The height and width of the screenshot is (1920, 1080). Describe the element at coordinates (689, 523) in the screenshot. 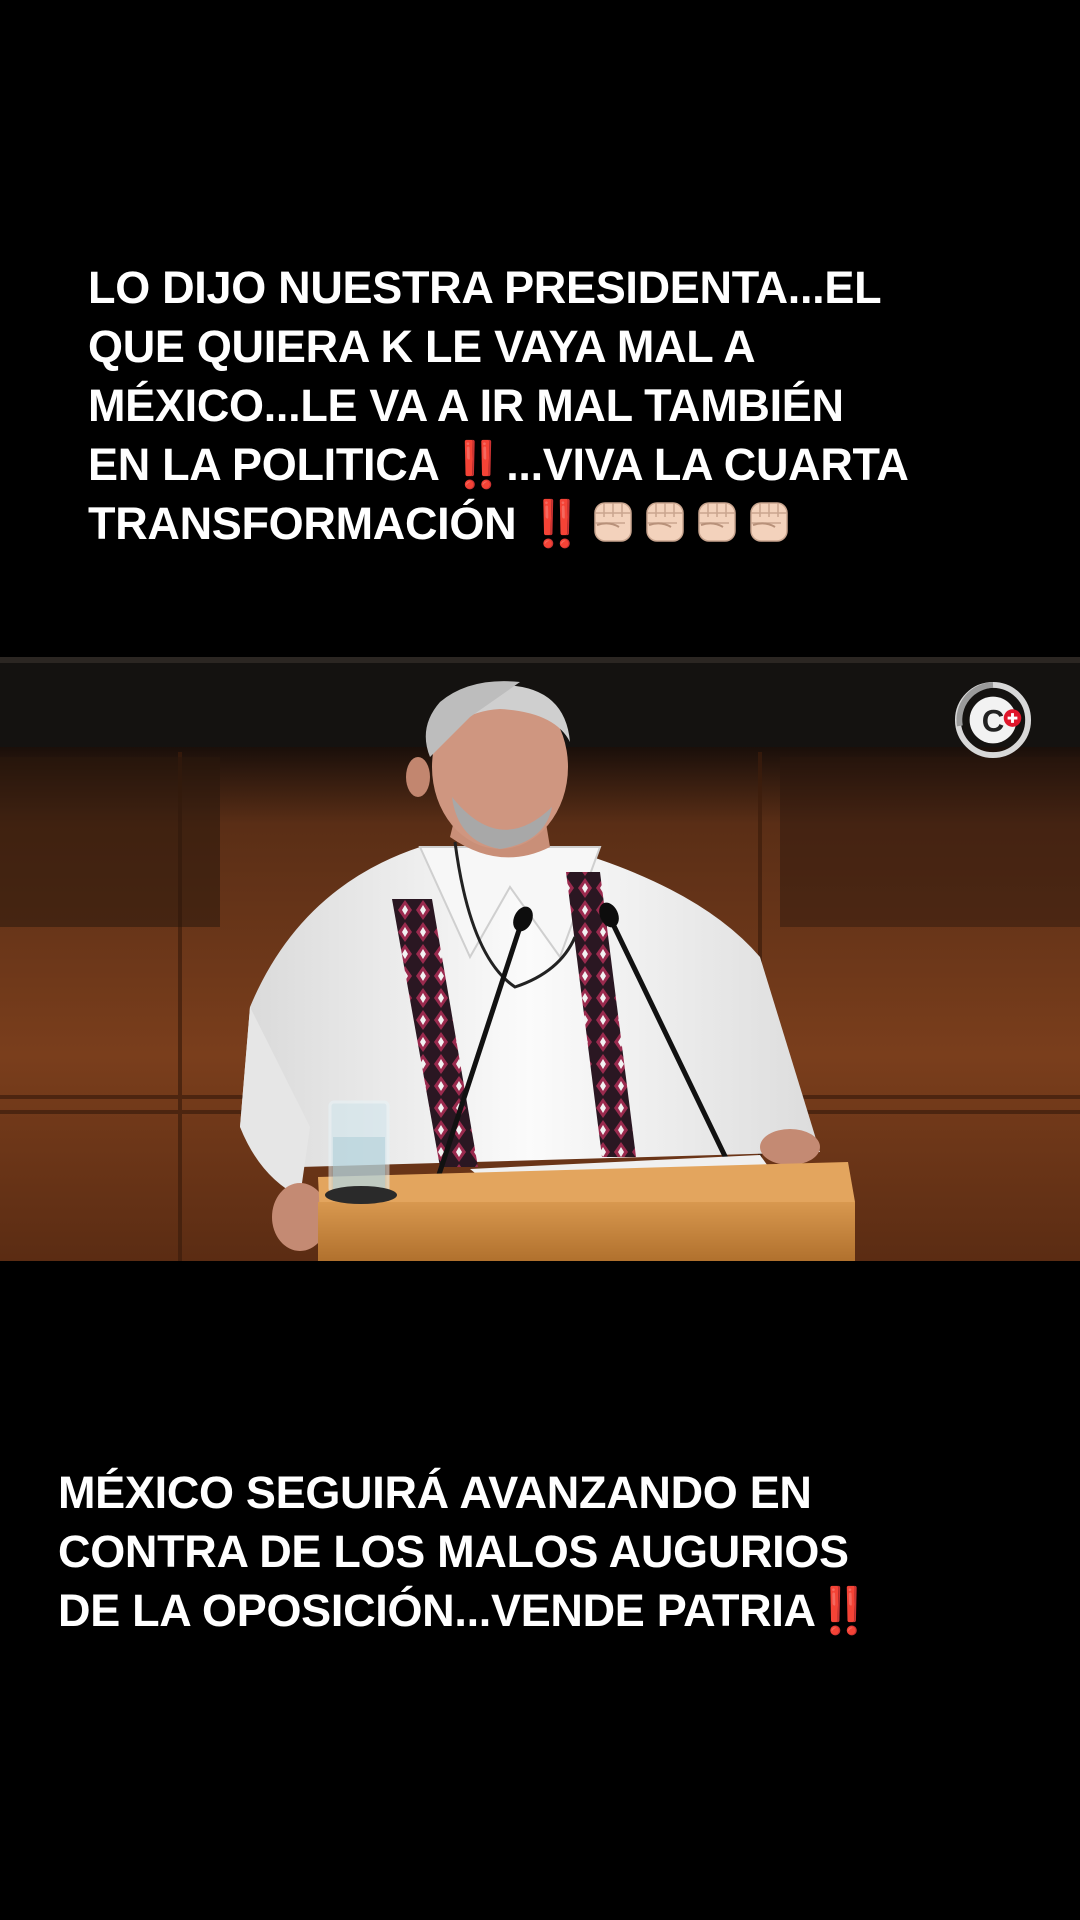

I see `raised-fist-emojis` at that location.